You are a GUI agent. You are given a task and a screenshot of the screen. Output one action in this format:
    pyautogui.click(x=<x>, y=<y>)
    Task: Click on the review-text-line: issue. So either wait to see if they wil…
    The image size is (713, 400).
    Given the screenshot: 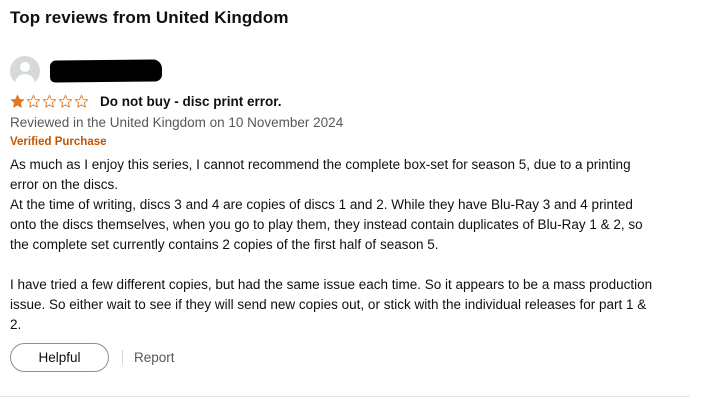 What is the action you would take?
    pyautogui.click(x=328, y=304)
    